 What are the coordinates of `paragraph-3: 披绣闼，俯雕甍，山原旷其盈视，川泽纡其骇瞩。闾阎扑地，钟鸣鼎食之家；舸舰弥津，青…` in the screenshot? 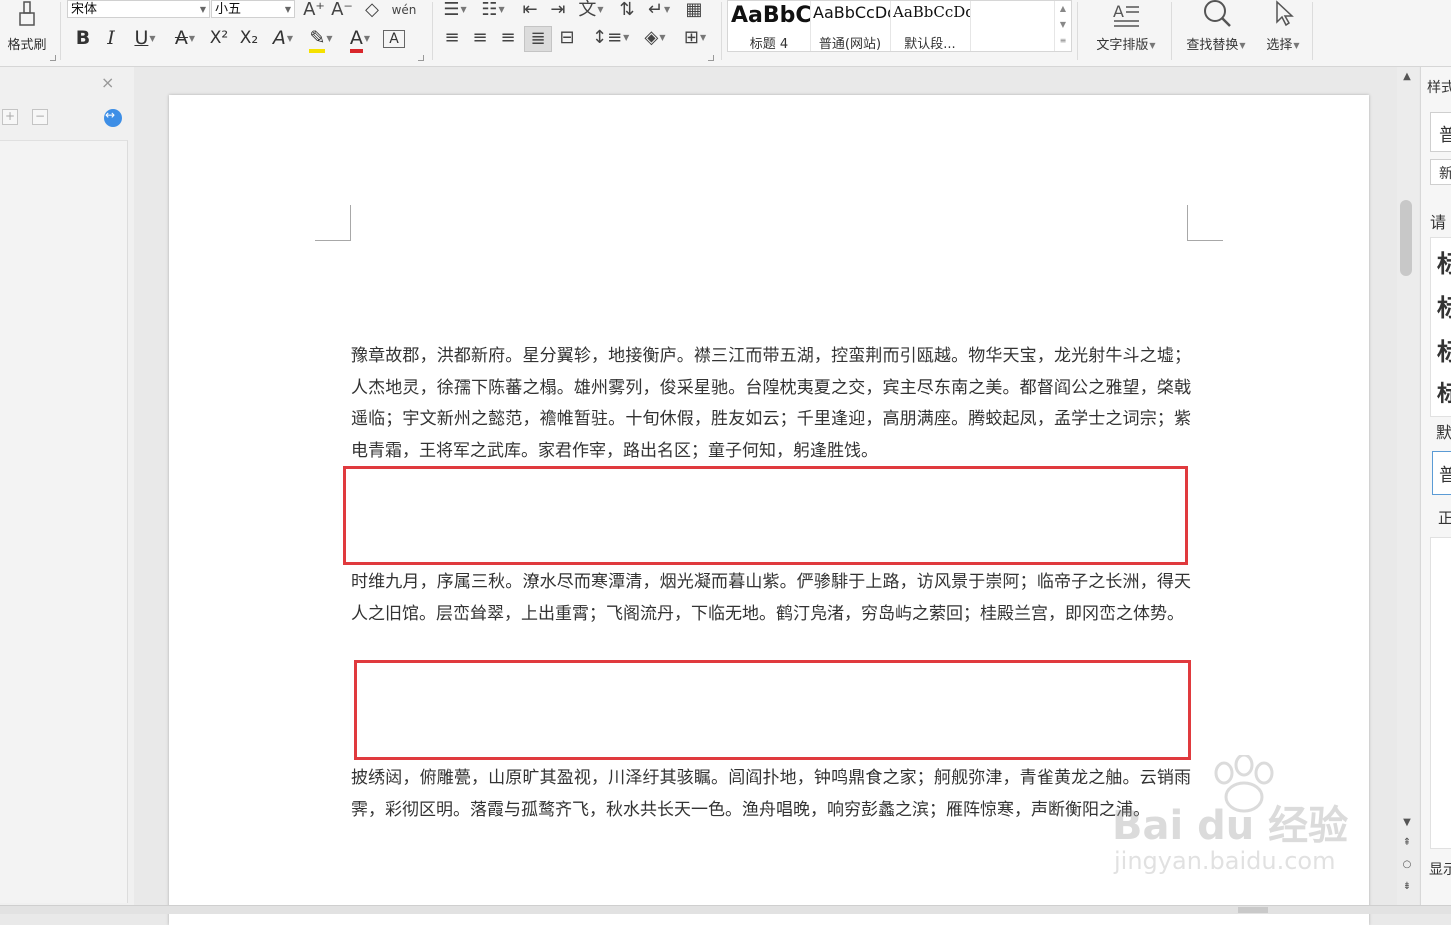 It's located at (771, 794).